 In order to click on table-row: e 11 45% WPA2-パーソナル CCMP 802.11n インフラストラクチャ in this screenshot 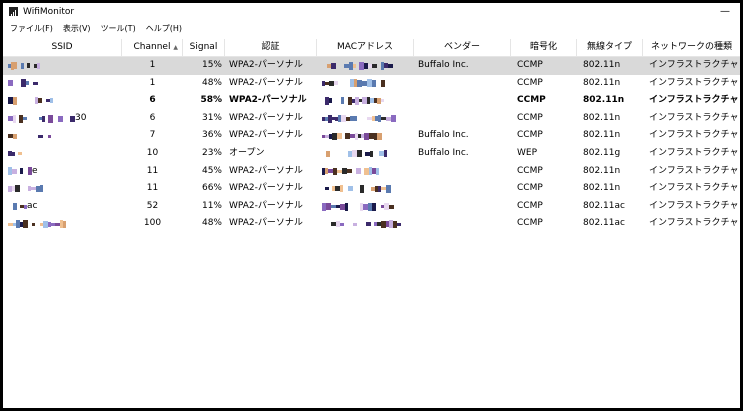, I will do `click(371, 172)`.